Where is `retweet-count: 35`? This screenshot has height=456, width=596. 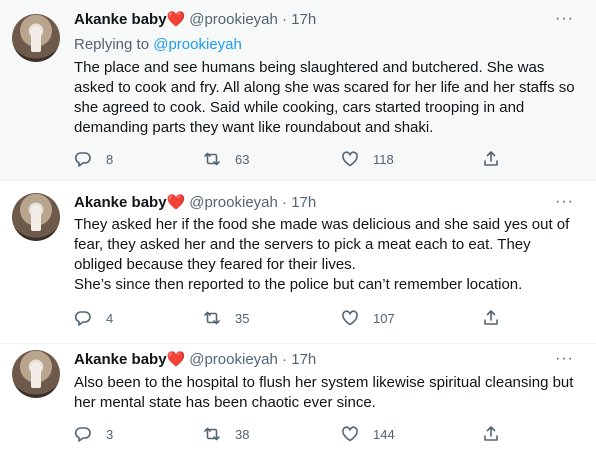 retweet-count: 35 is located at coordinates (242, 318).